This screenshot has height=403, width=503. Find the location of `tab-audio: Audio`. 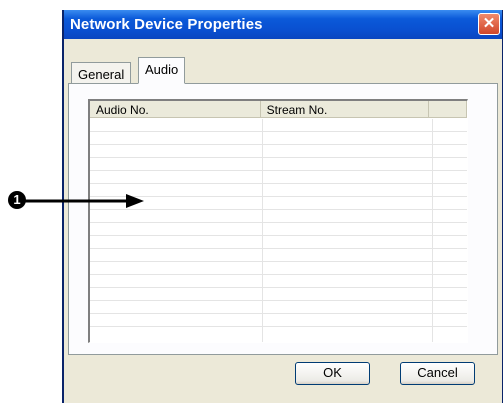

tab-audio: Audio is located at coordinates (162, 70).